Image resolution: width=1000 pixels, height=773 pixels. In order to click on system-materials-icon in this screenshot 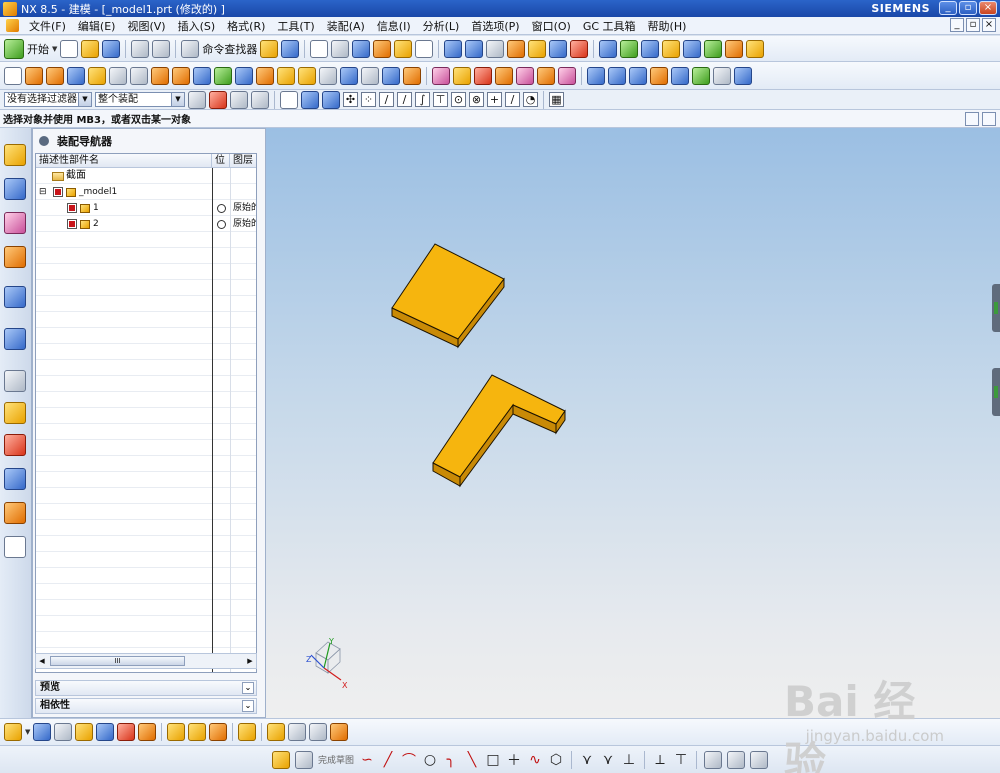, I will do `click(15, 413)`.